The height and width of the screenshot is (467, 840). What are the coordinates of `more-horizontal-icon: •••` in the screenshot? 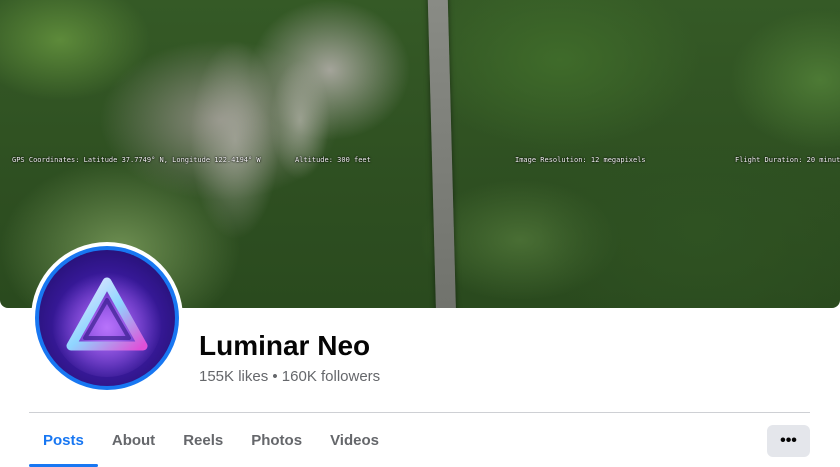 It's located at (788, 440).